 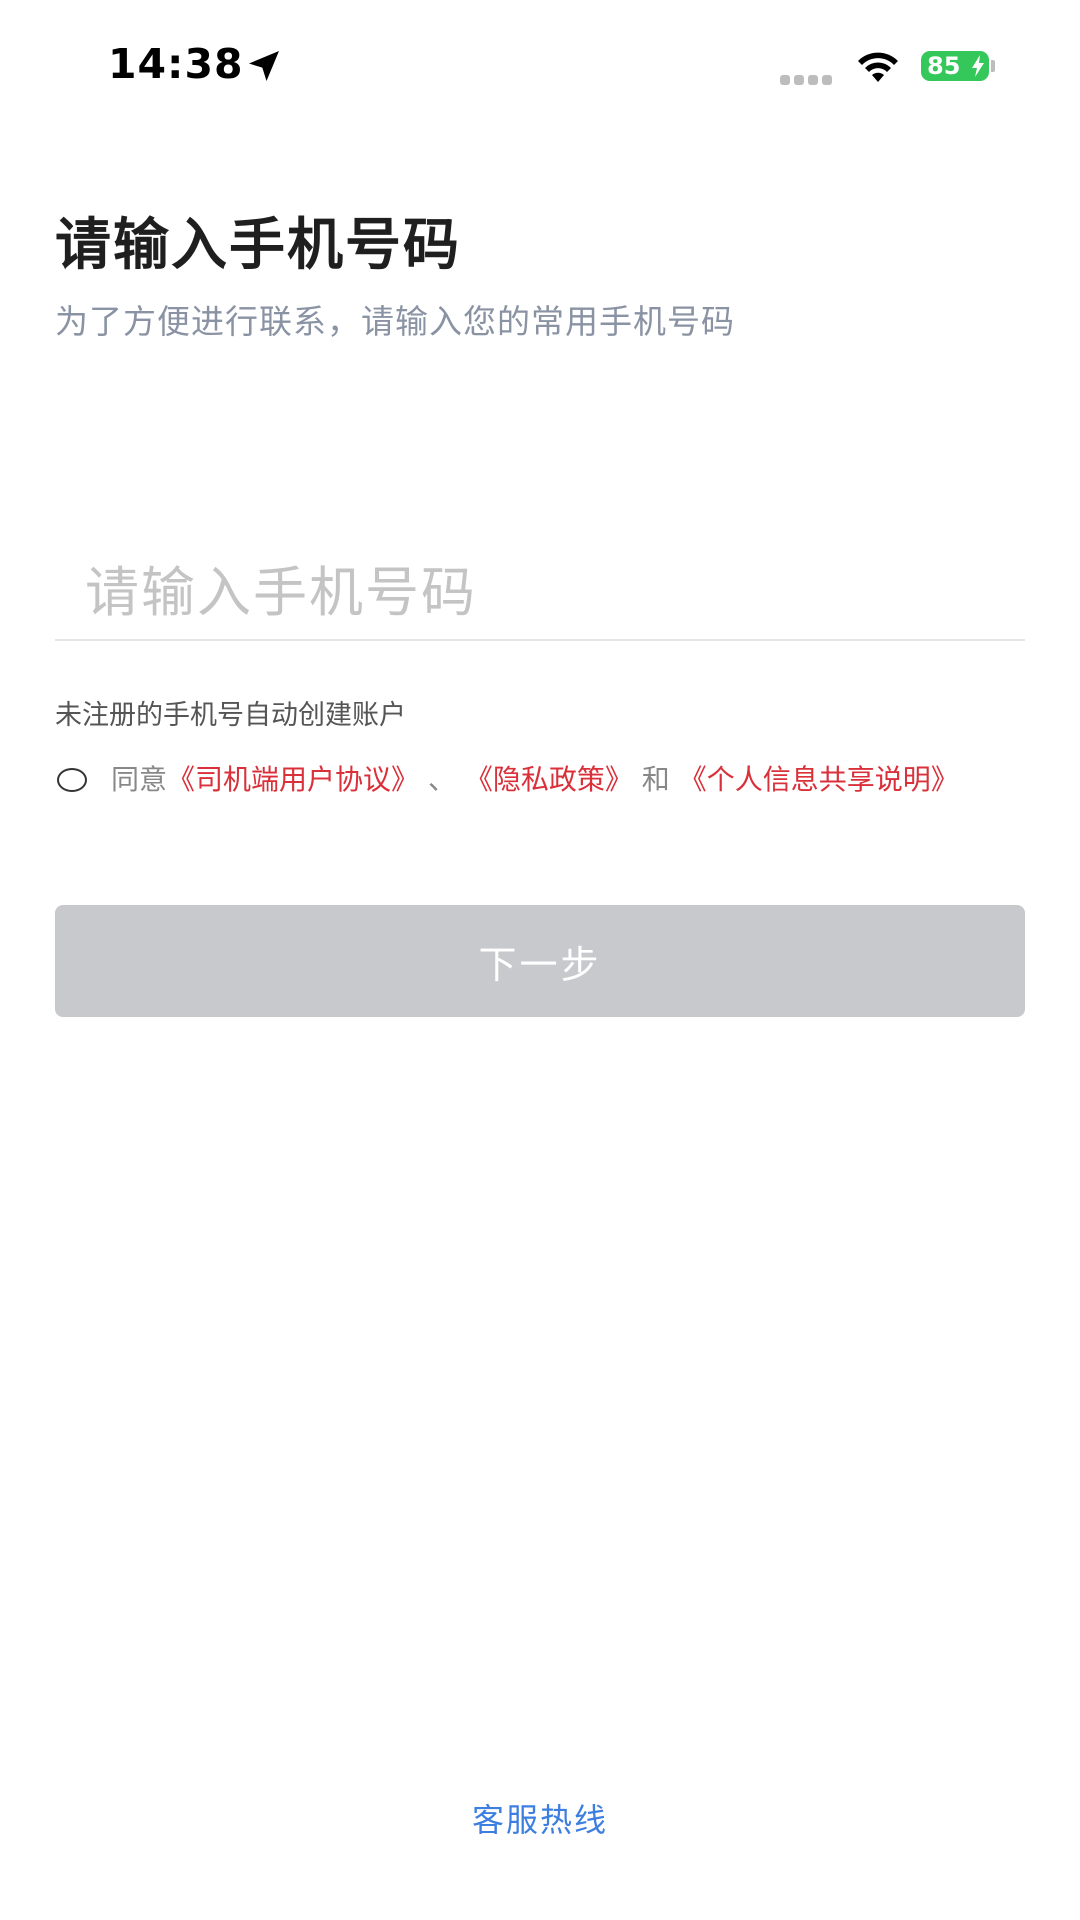 What do you see at coordinates (540, 961) in the screenshot?
I see `next-step-button: 下一步` at bounding box center [540, 961].